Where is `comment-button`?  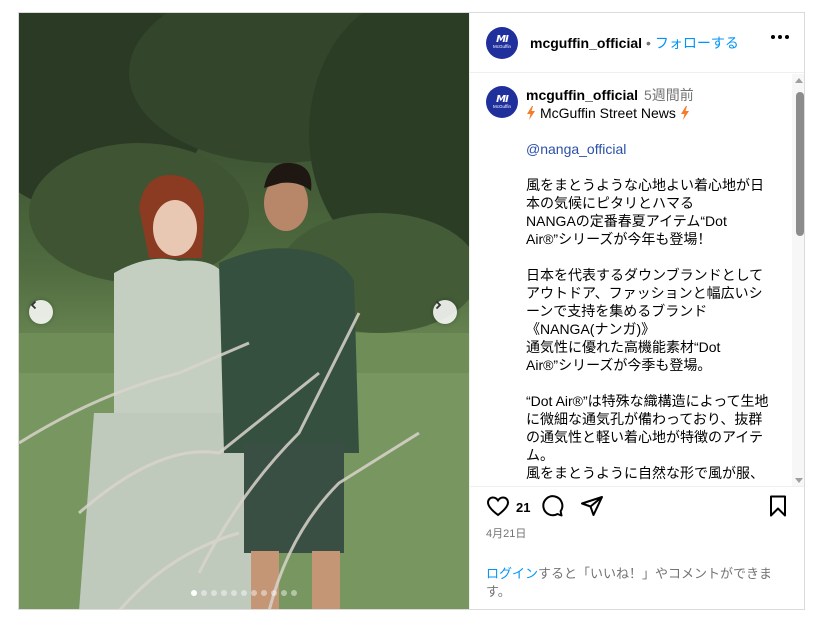 comment-button is located at coordinates (552, 508).